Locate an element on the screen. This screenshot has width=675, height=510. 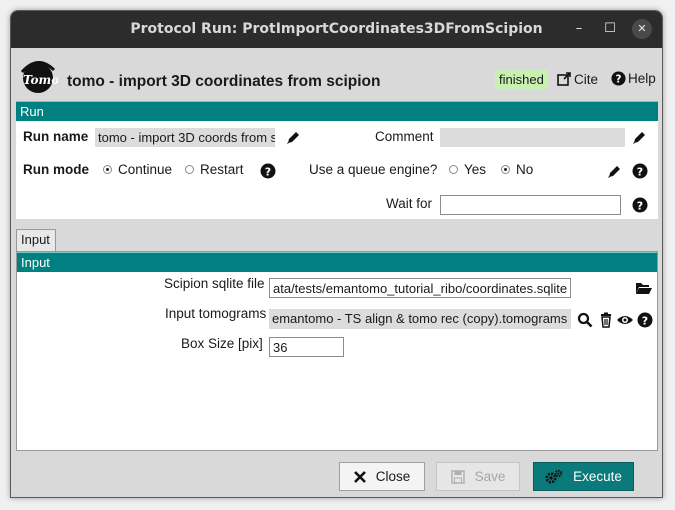
help-label: Help is located at coordinates (642, 78).